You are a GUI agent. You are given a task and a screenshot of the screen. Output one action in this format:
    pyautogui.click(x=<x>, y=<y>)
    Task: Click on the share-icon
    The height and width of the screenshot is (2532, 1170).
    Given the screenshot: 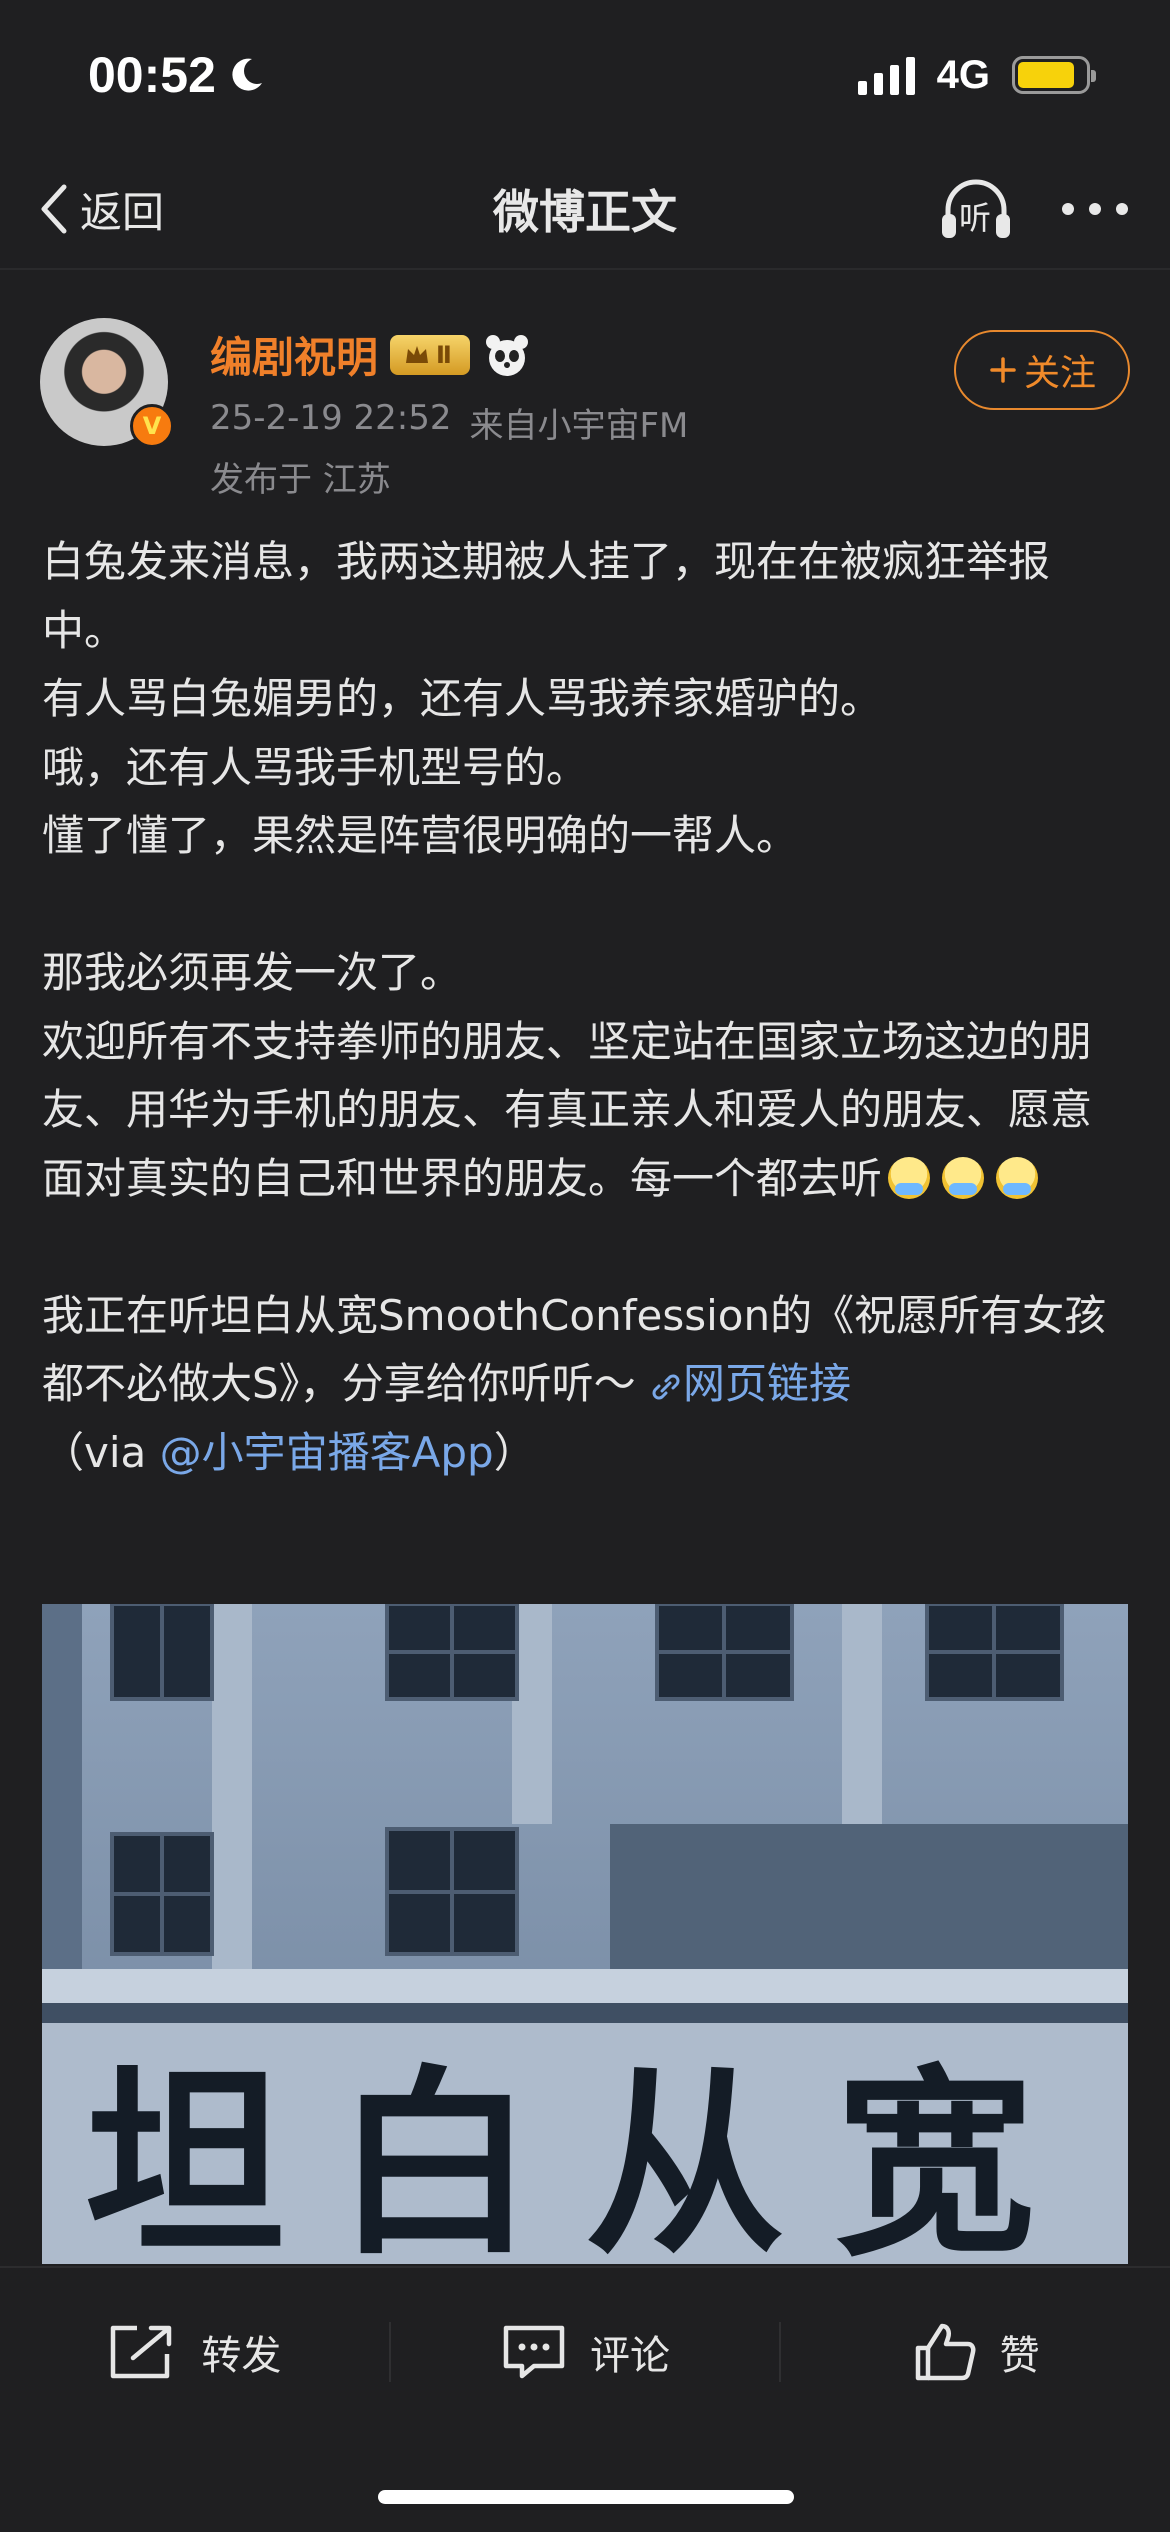 What is the action you would take?
    pyautogui.click(x=141, y=2352)
    